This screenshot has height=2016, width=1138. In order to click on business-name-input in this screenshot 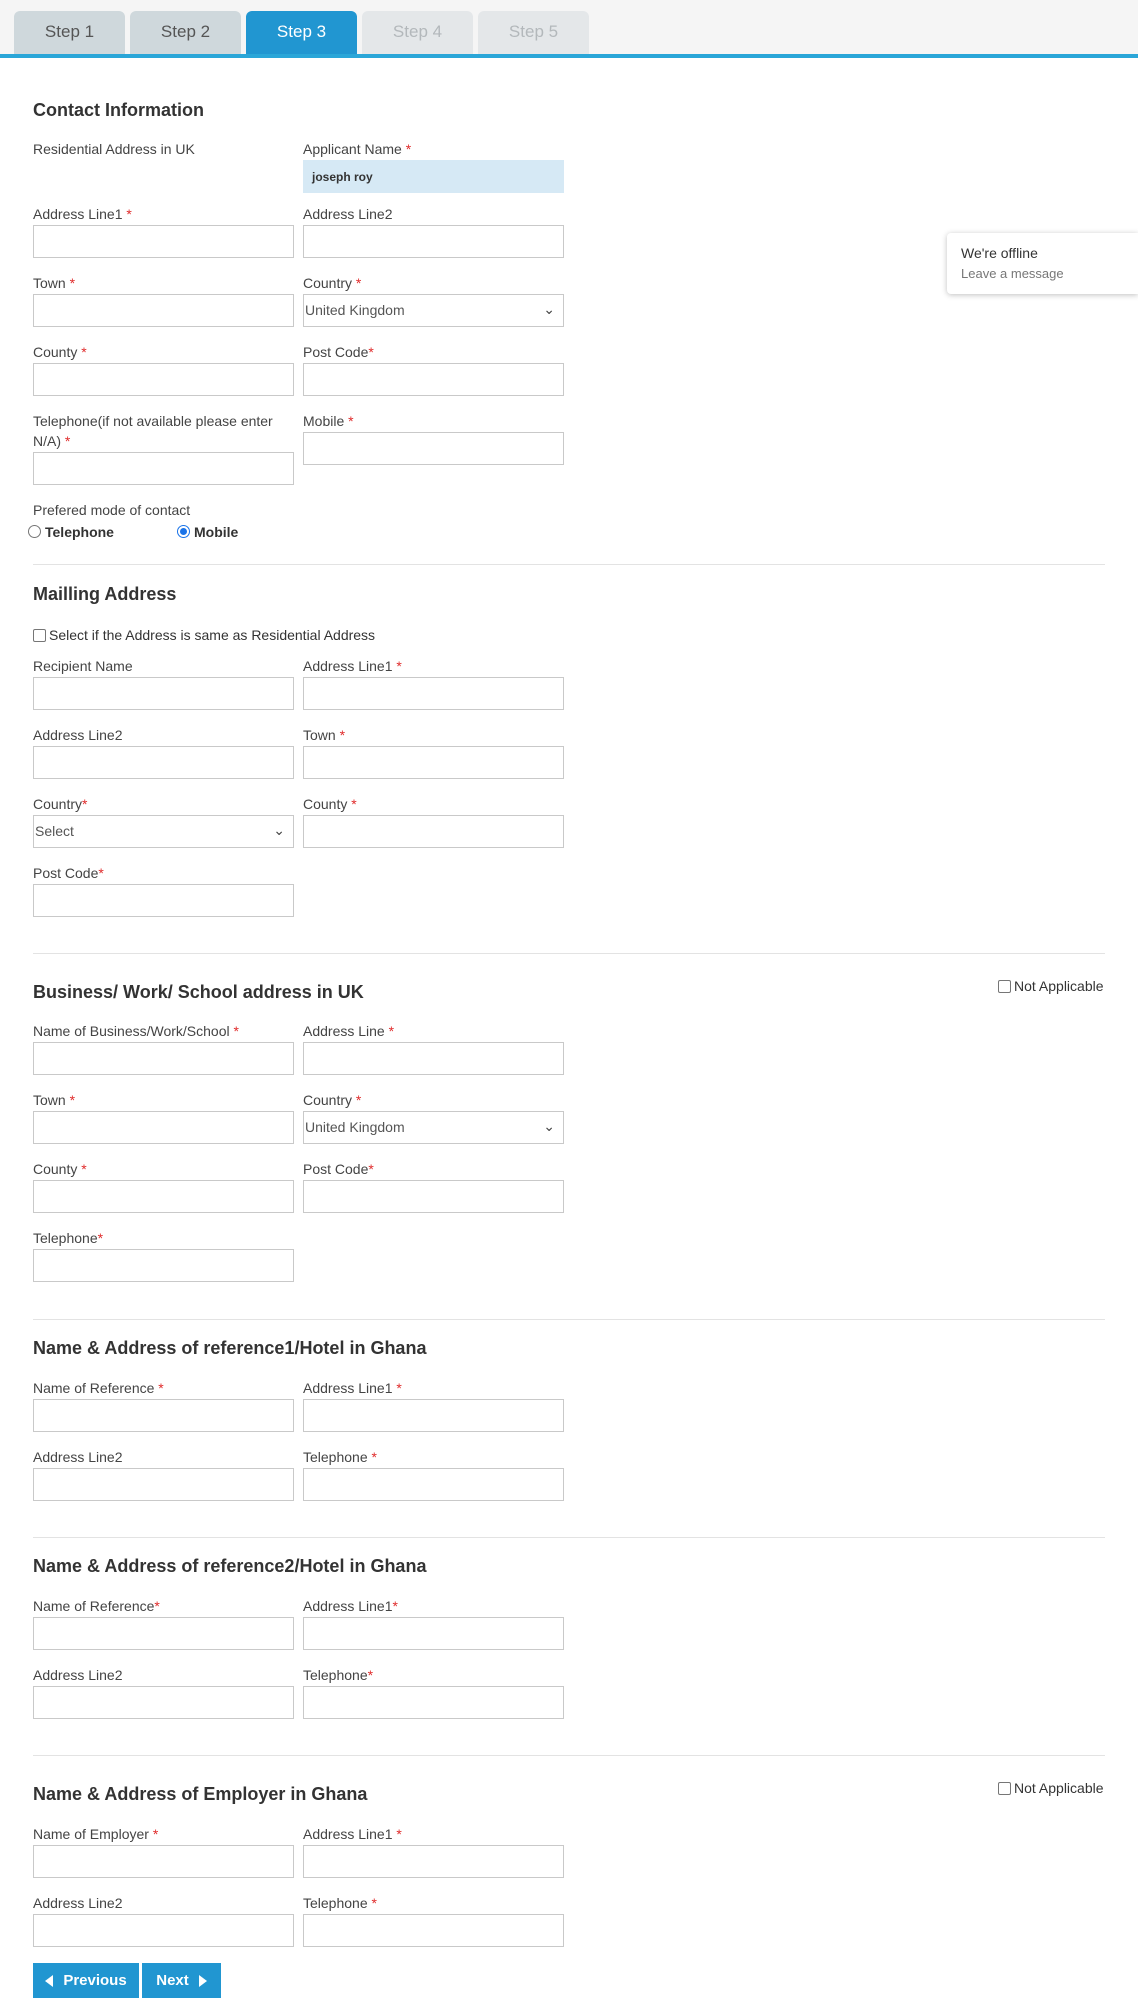, I will do `click(163, 1058)`.